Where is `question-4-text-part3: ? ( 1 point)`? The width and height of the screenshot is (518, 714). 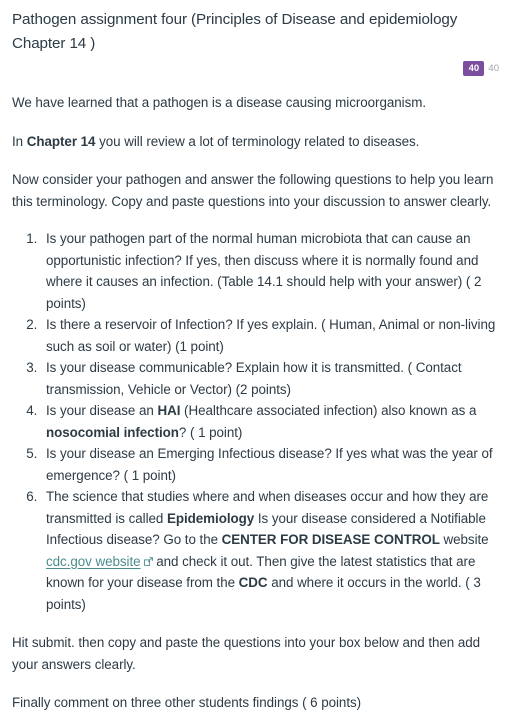
question-4-text-part3: ? ( 1 point) is located at coordinates (210, 432).